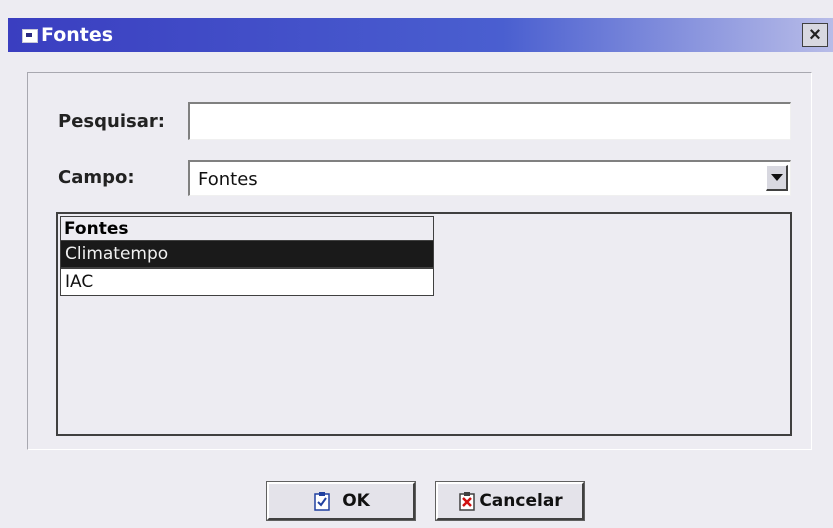 The height and width of the screenshot is (528, 833). I want to click on search-label: Pesquisar:, so click(111, 121).